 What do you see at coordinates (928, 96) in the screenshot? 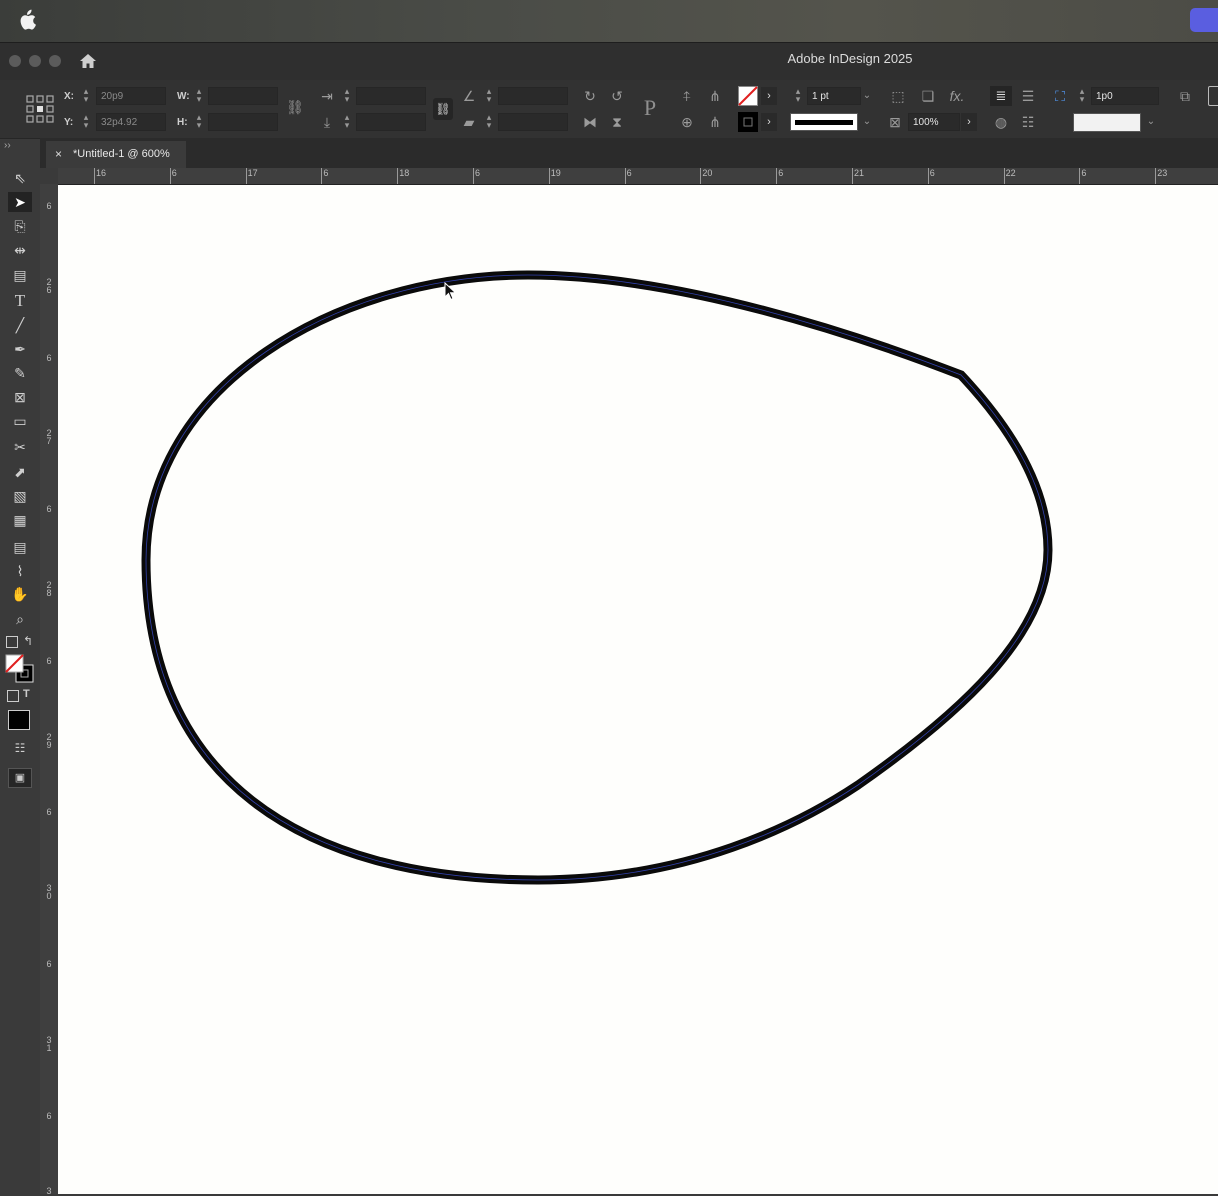
I see `drop-shadow-icon: ❏` at bounding box center [928, 96].